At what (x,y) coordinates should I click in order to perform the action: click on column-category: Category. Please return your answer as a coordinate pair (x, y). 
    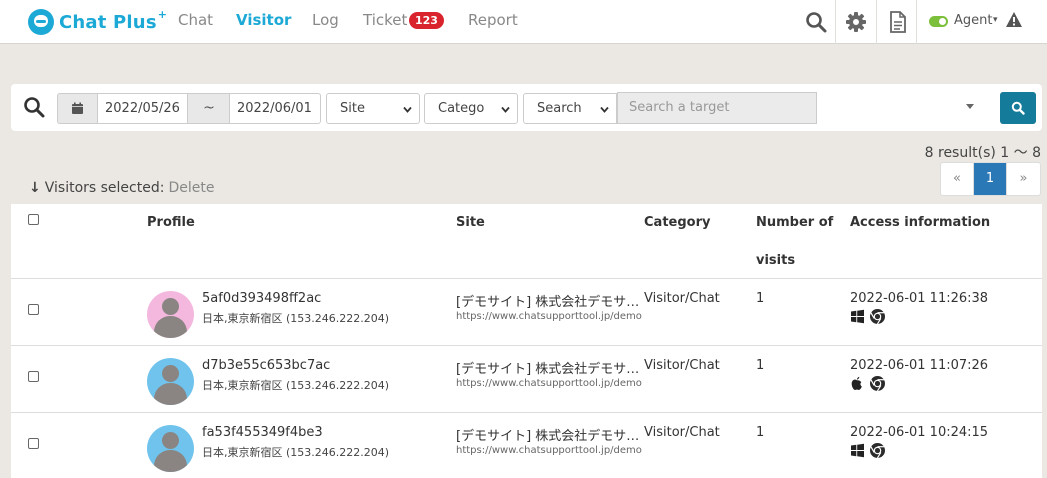
    Looking at the image, I should click on (677, 223).